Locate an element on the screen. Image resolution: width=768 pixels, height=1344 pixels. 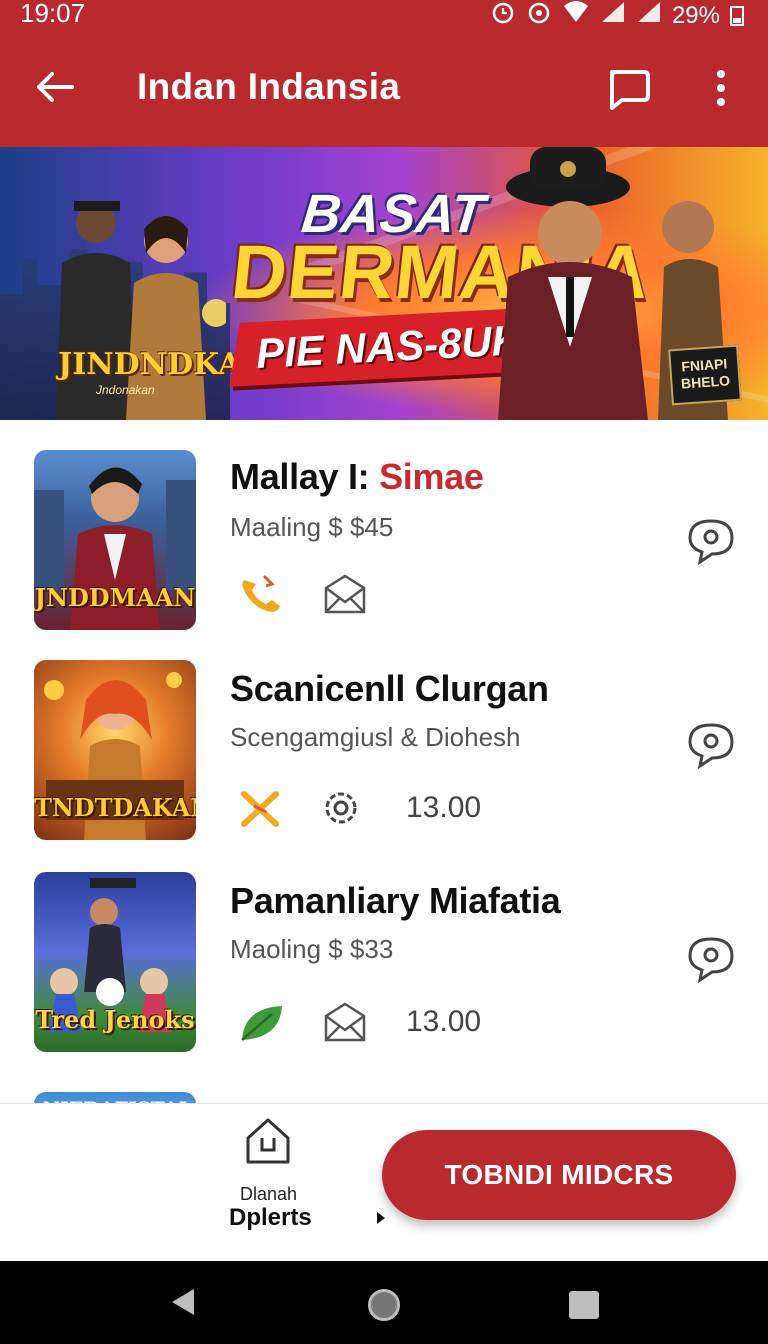
game-thumbnail: JNDDMAAN is located at coordinates (115, 540).